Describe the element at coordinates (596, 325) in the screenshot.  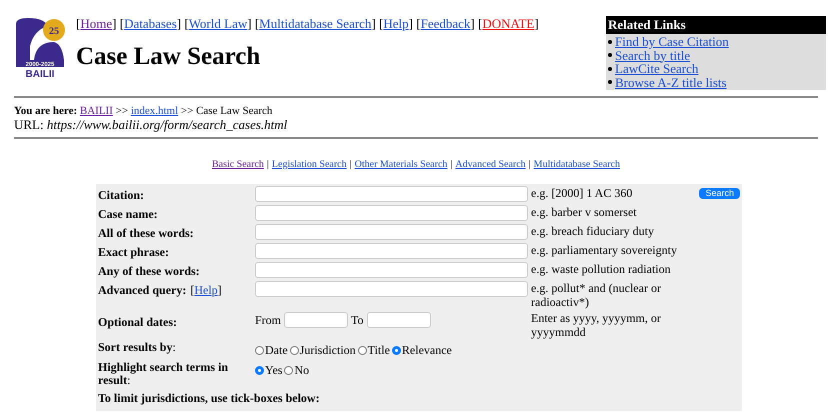
I see `field-hint: Enter as yyyy, yyyymm, or yyyymmdd` at that location.